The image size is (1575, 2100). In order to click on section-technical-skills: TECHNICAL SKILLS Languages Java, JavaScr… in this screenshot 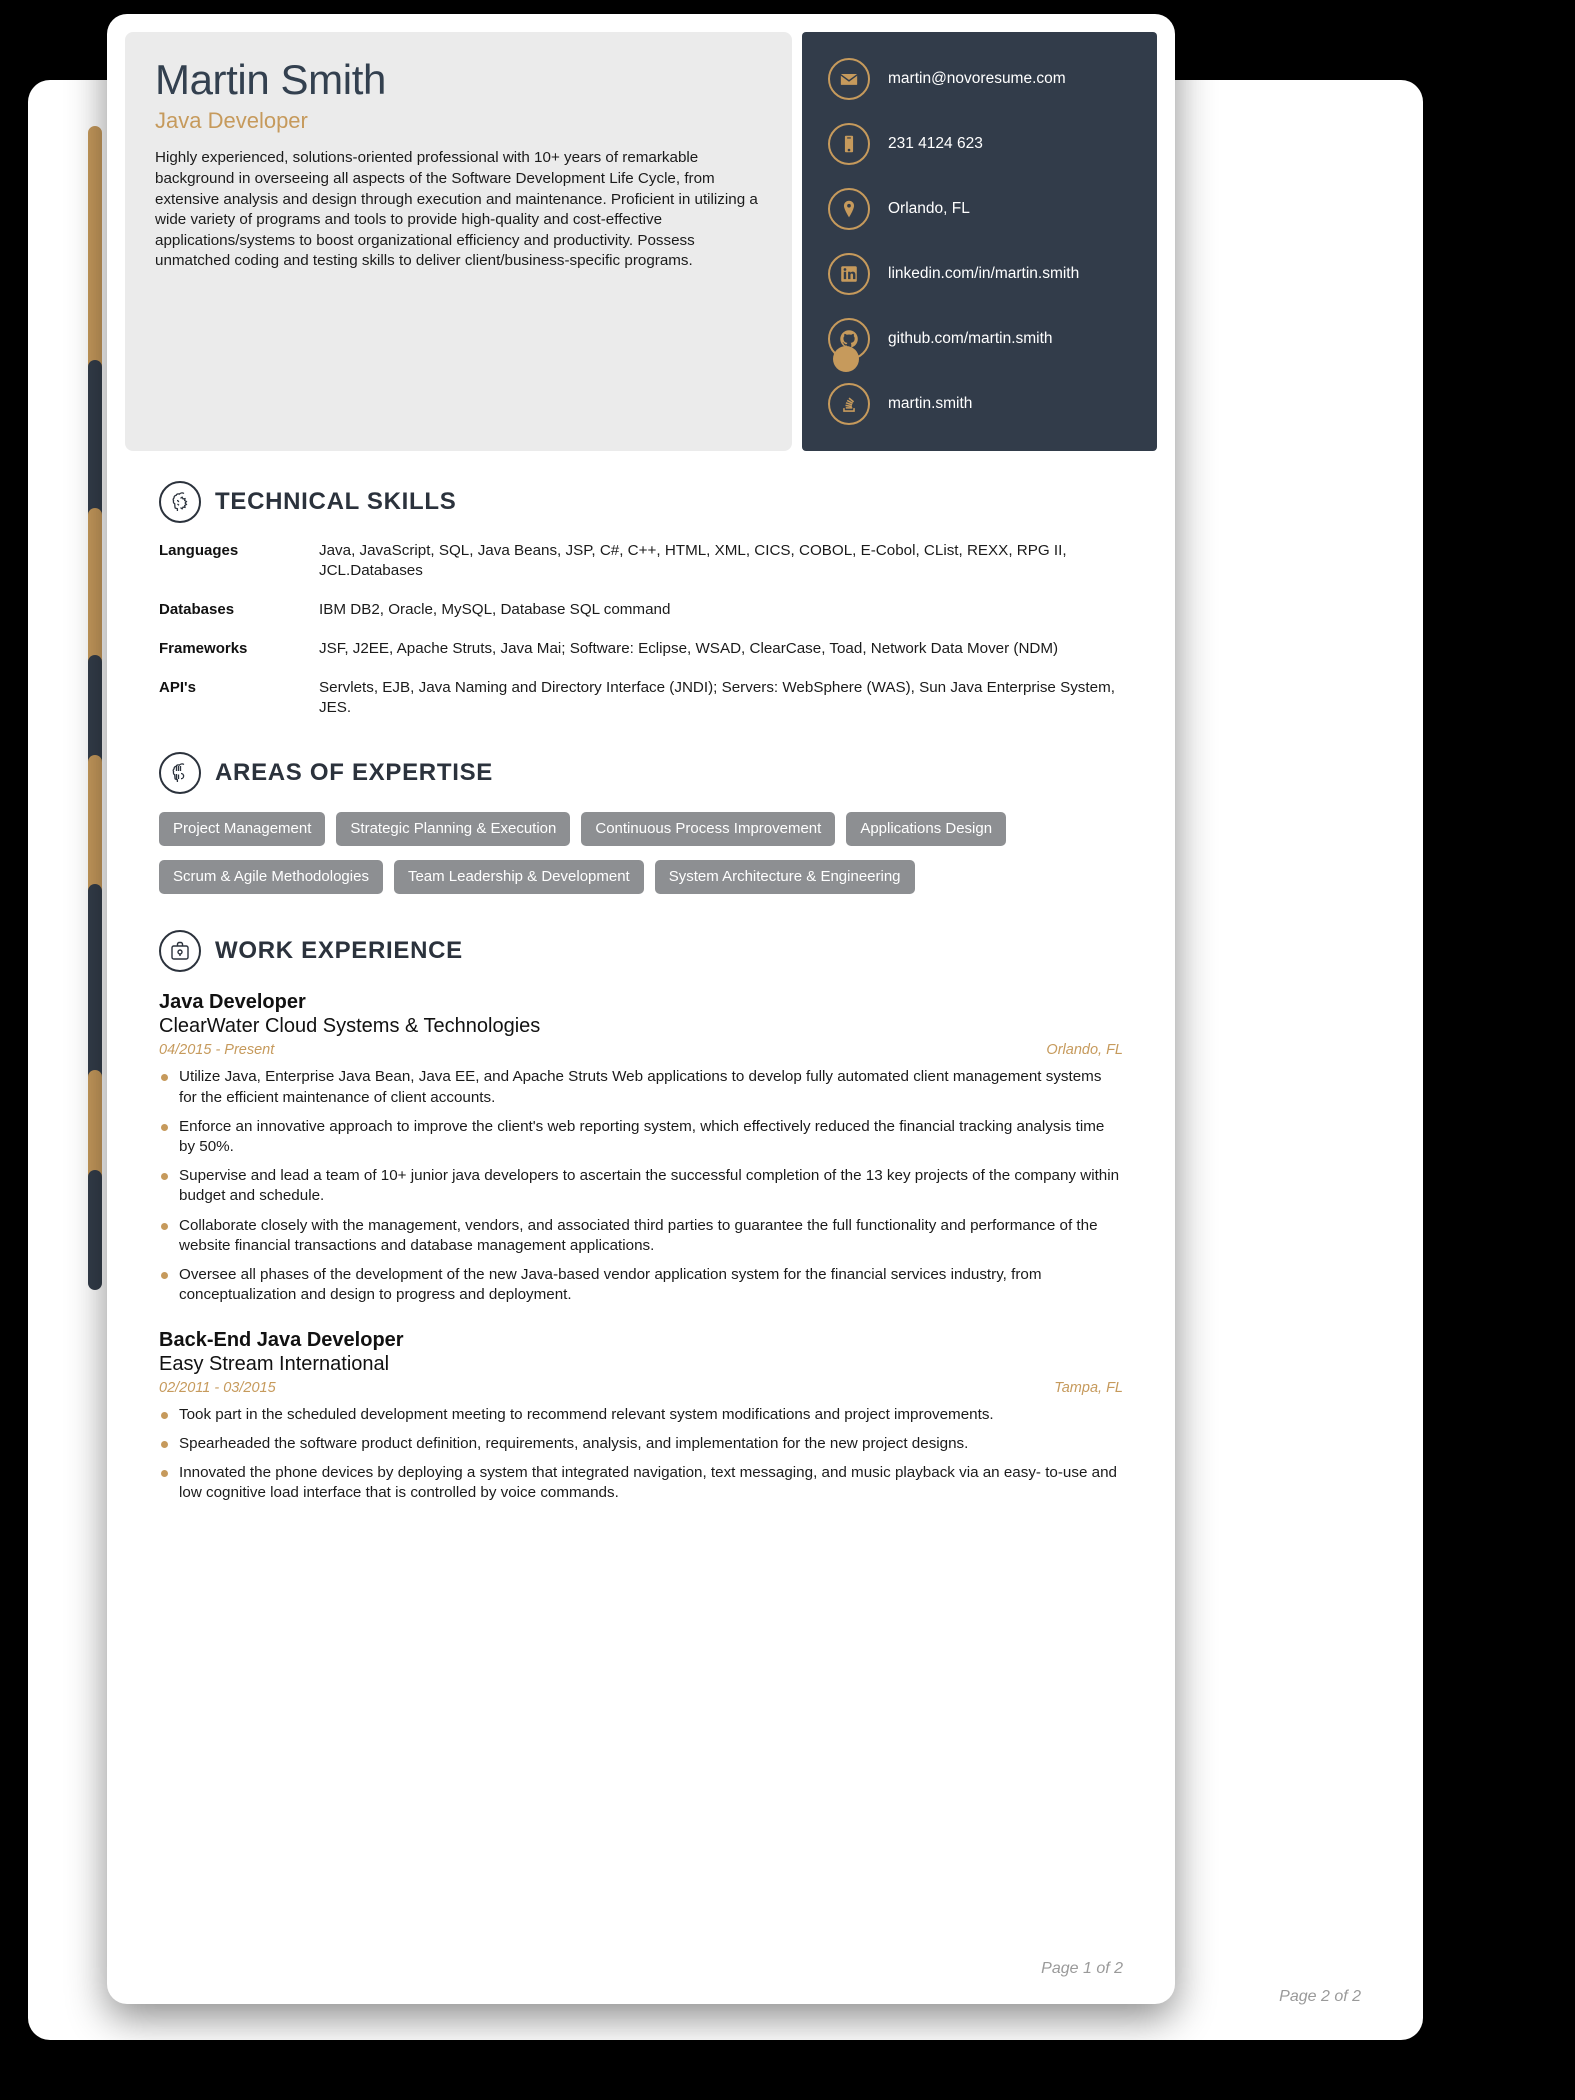, I will do `click(641, 599)`.